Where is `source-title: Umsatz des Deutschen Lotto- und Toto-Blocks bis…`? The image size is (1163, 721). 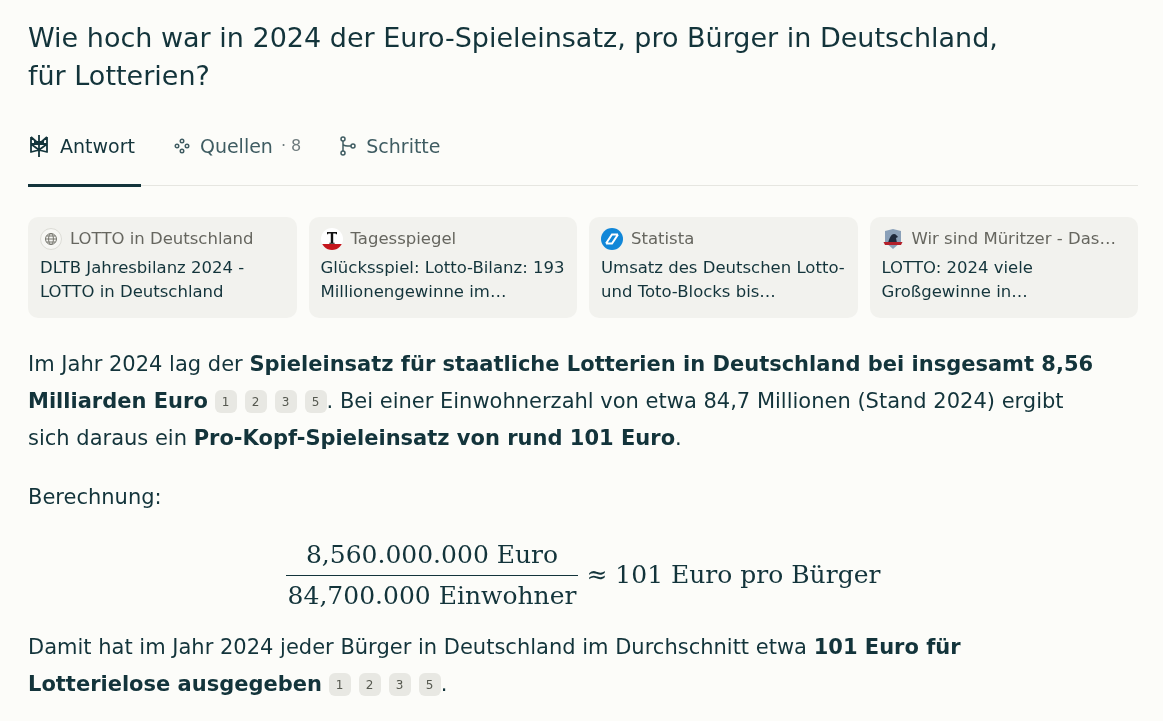 source-title: Umsatz des Deutschen Lotto- und Toto-Blocks bis… is located at coordinates (723, 279).